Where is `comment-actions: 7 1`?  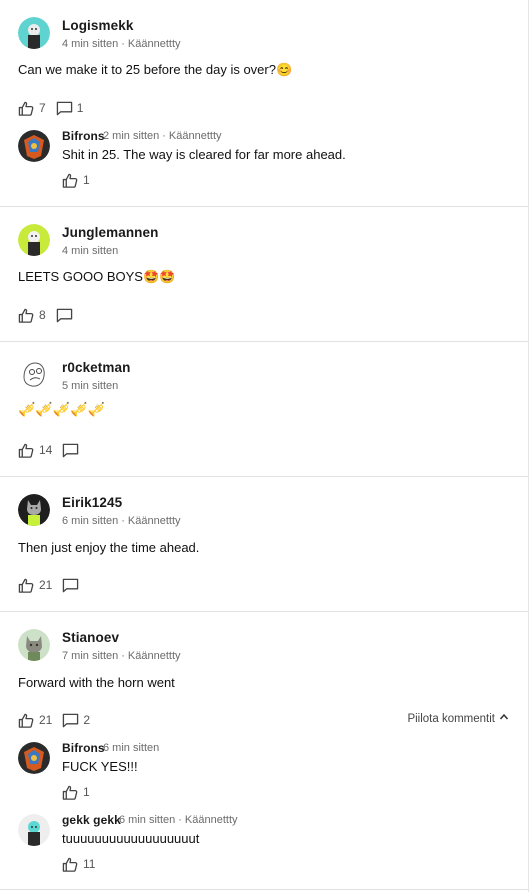 comment-actions: 7 1 is located at coordinates (55, 108).